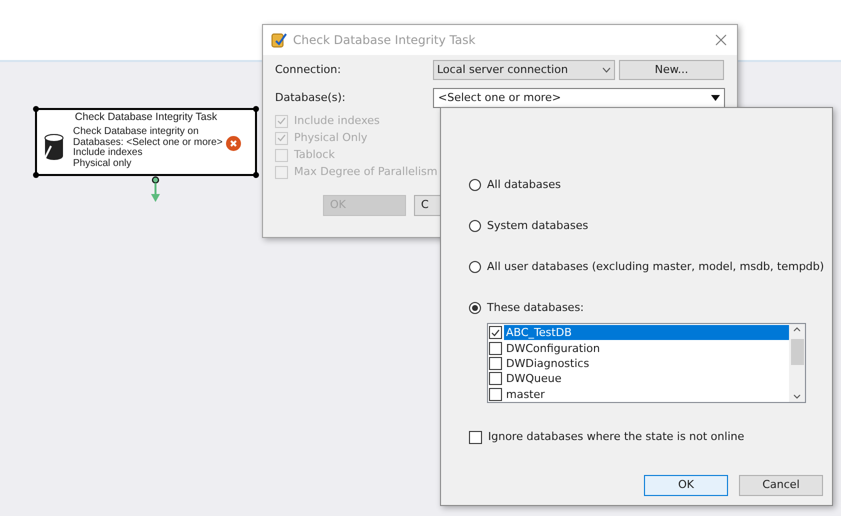 The width and height of the screenshot is (841, 516). I want to click on scroll-thumb, so click(797, 352).